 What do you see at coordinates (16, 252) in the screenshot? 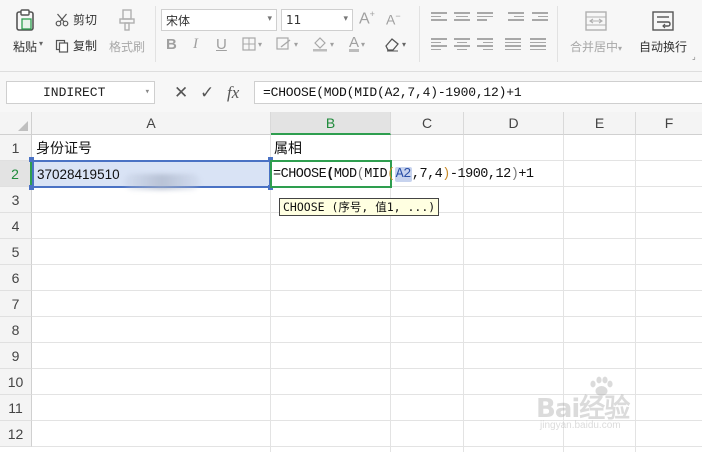
I see `row-header-5: 5` at bounding box center [16, 252].